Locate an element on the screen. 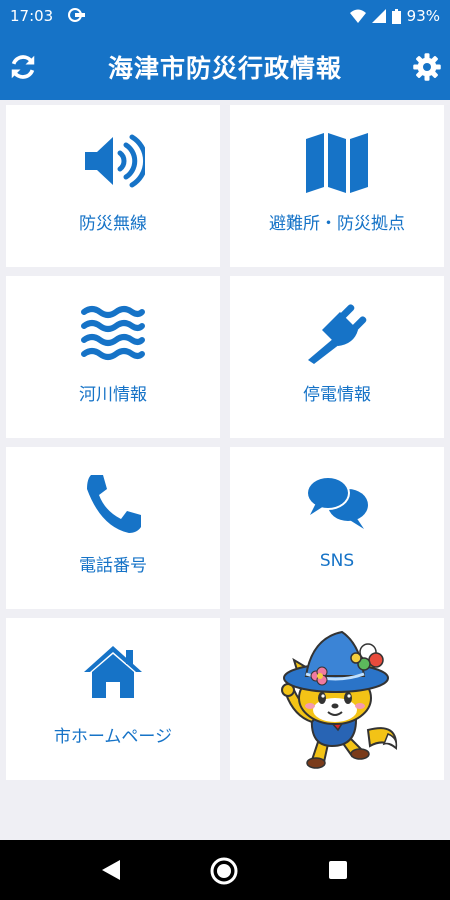 The width and height of the screenshot is (450, 900). battery-icon is located at coordinates (396, 16).